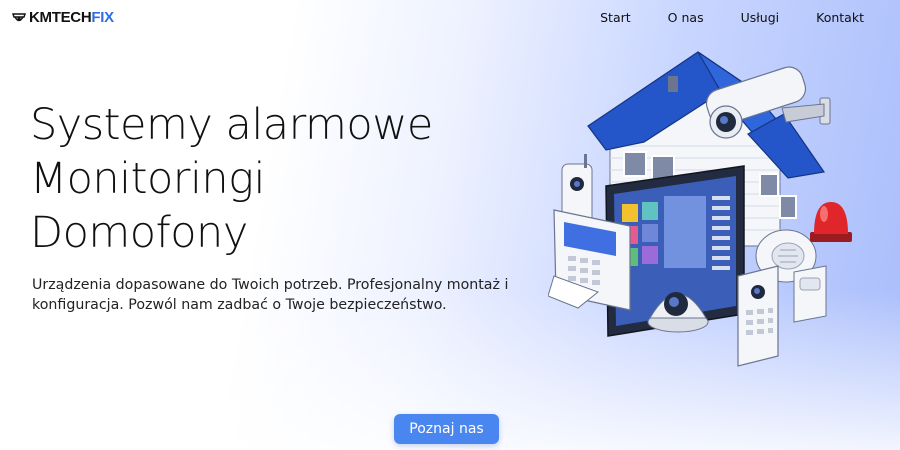  I want to click on brand-logo: KMTECHFIX, so click(63, 18).